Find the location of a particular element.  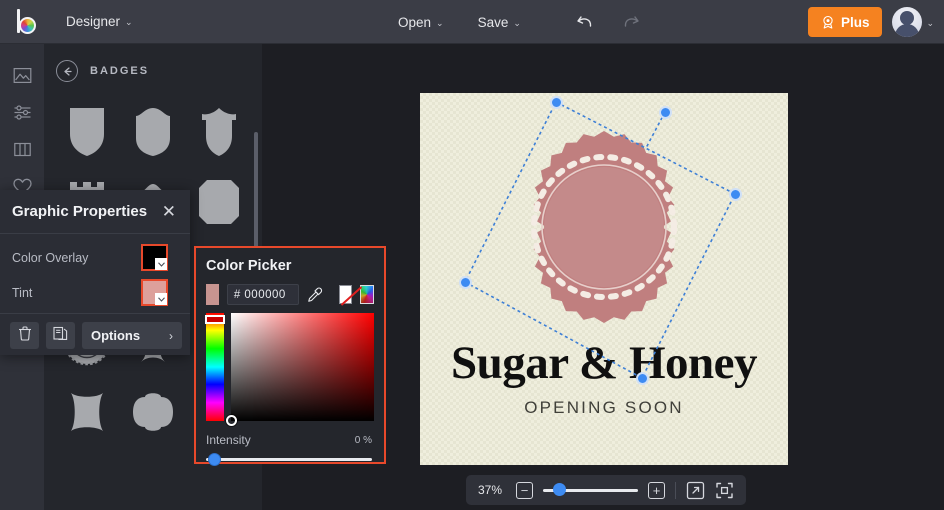

rotate-handle is located at coordinates (665, 112).